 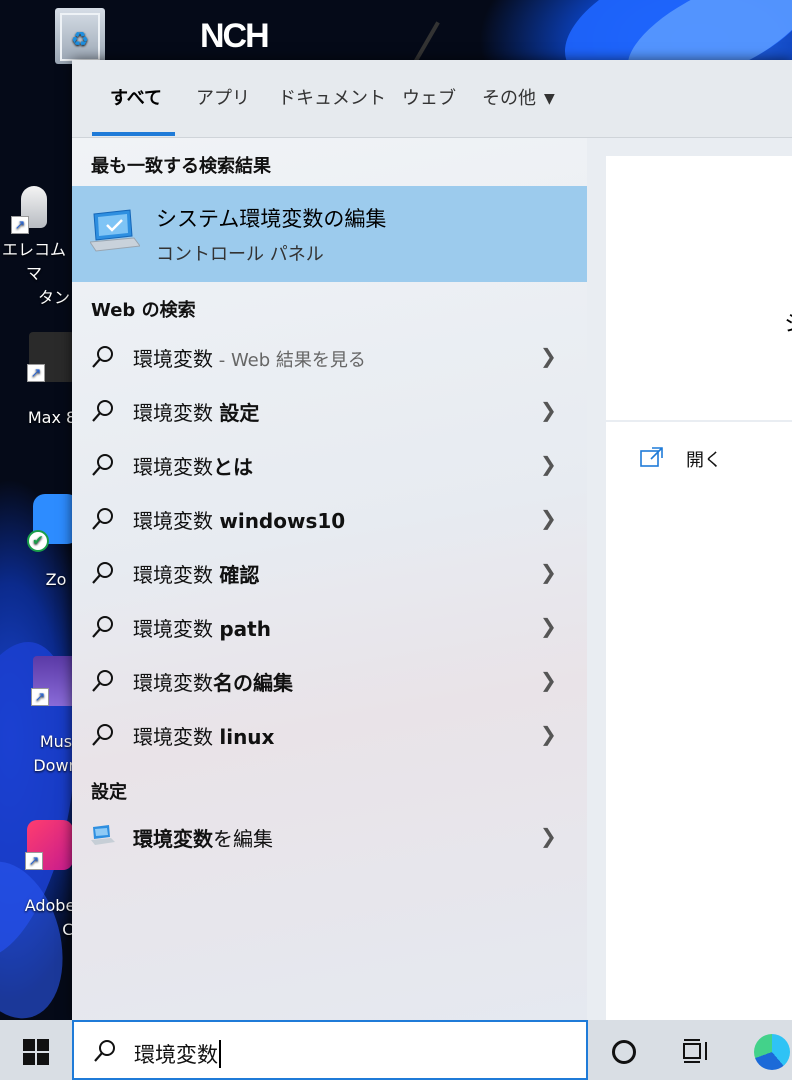 What do you see at coordinates (329, 735) in the screenshot?
I see `web-suggestion-row: 環境変数 linux ❯` at bounding box center [329, 735].